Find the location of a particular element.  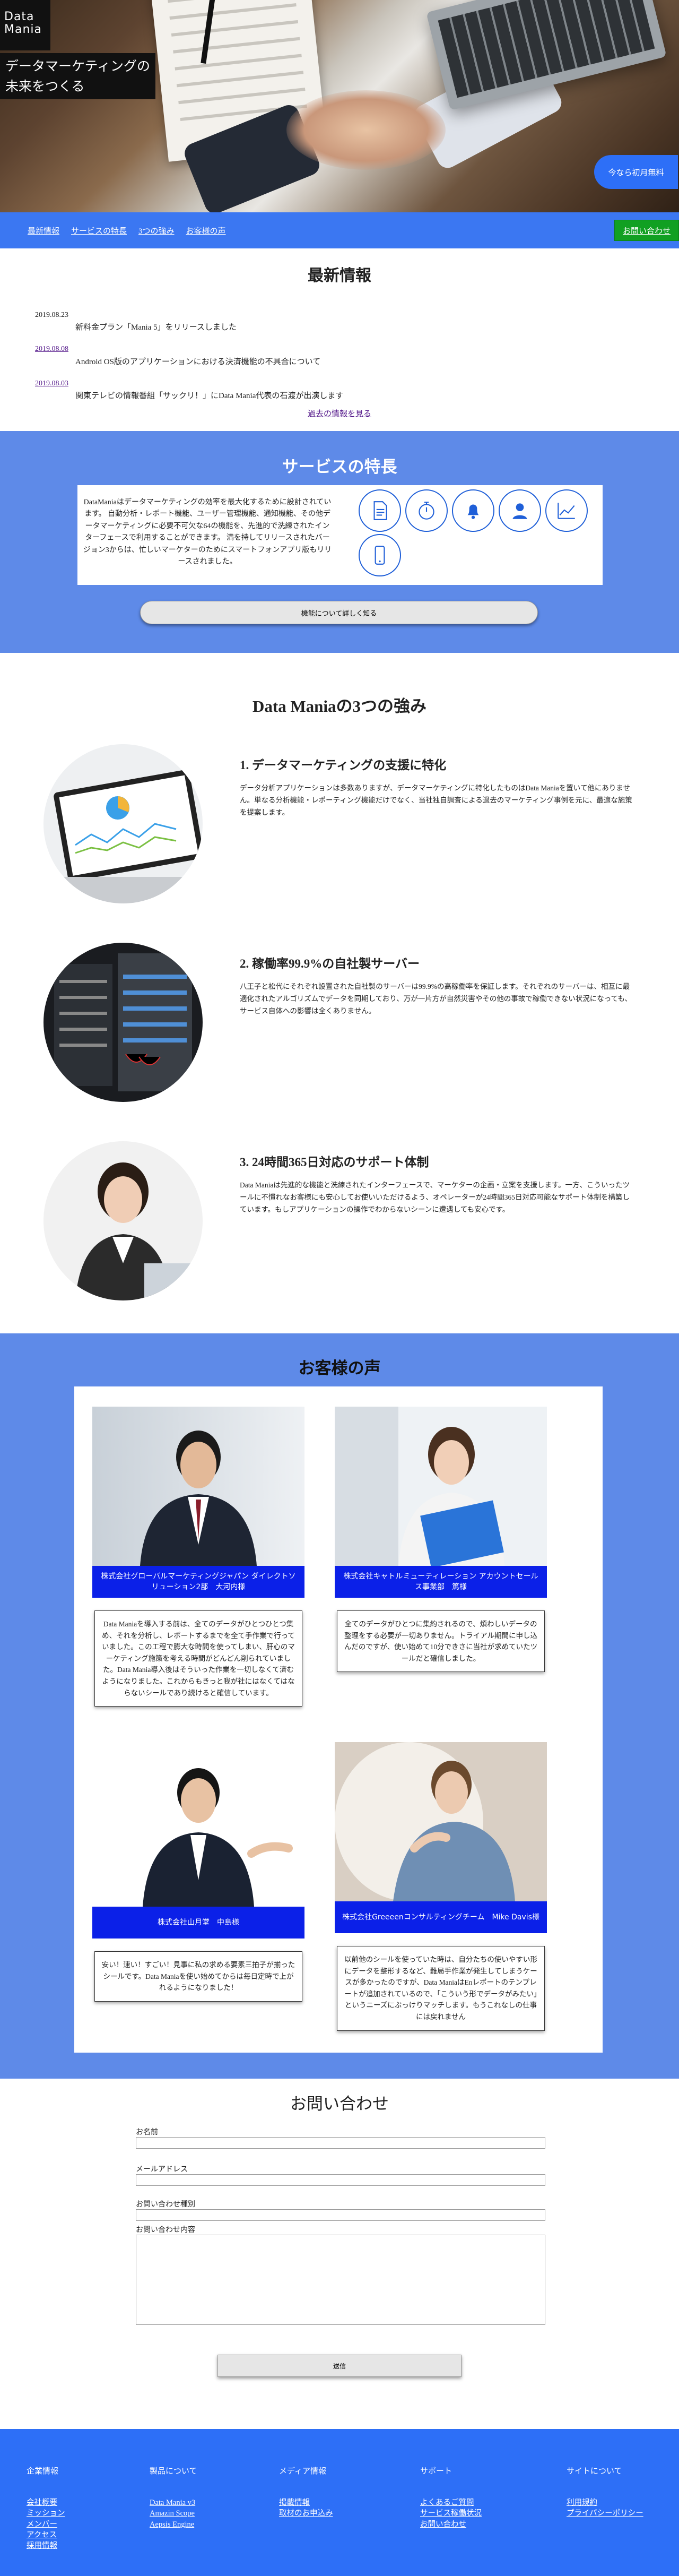

nav-item-voices: お客様の声 is located at coordinates (206, 231).